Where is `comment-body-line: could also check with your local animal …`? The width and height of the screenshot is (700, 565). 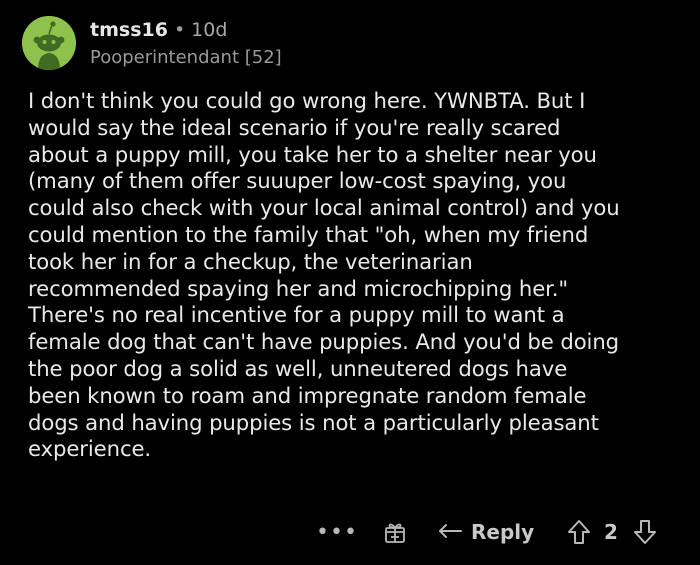 comment-body-line: could also check with your local animal … is located at coordinates (324, 208).